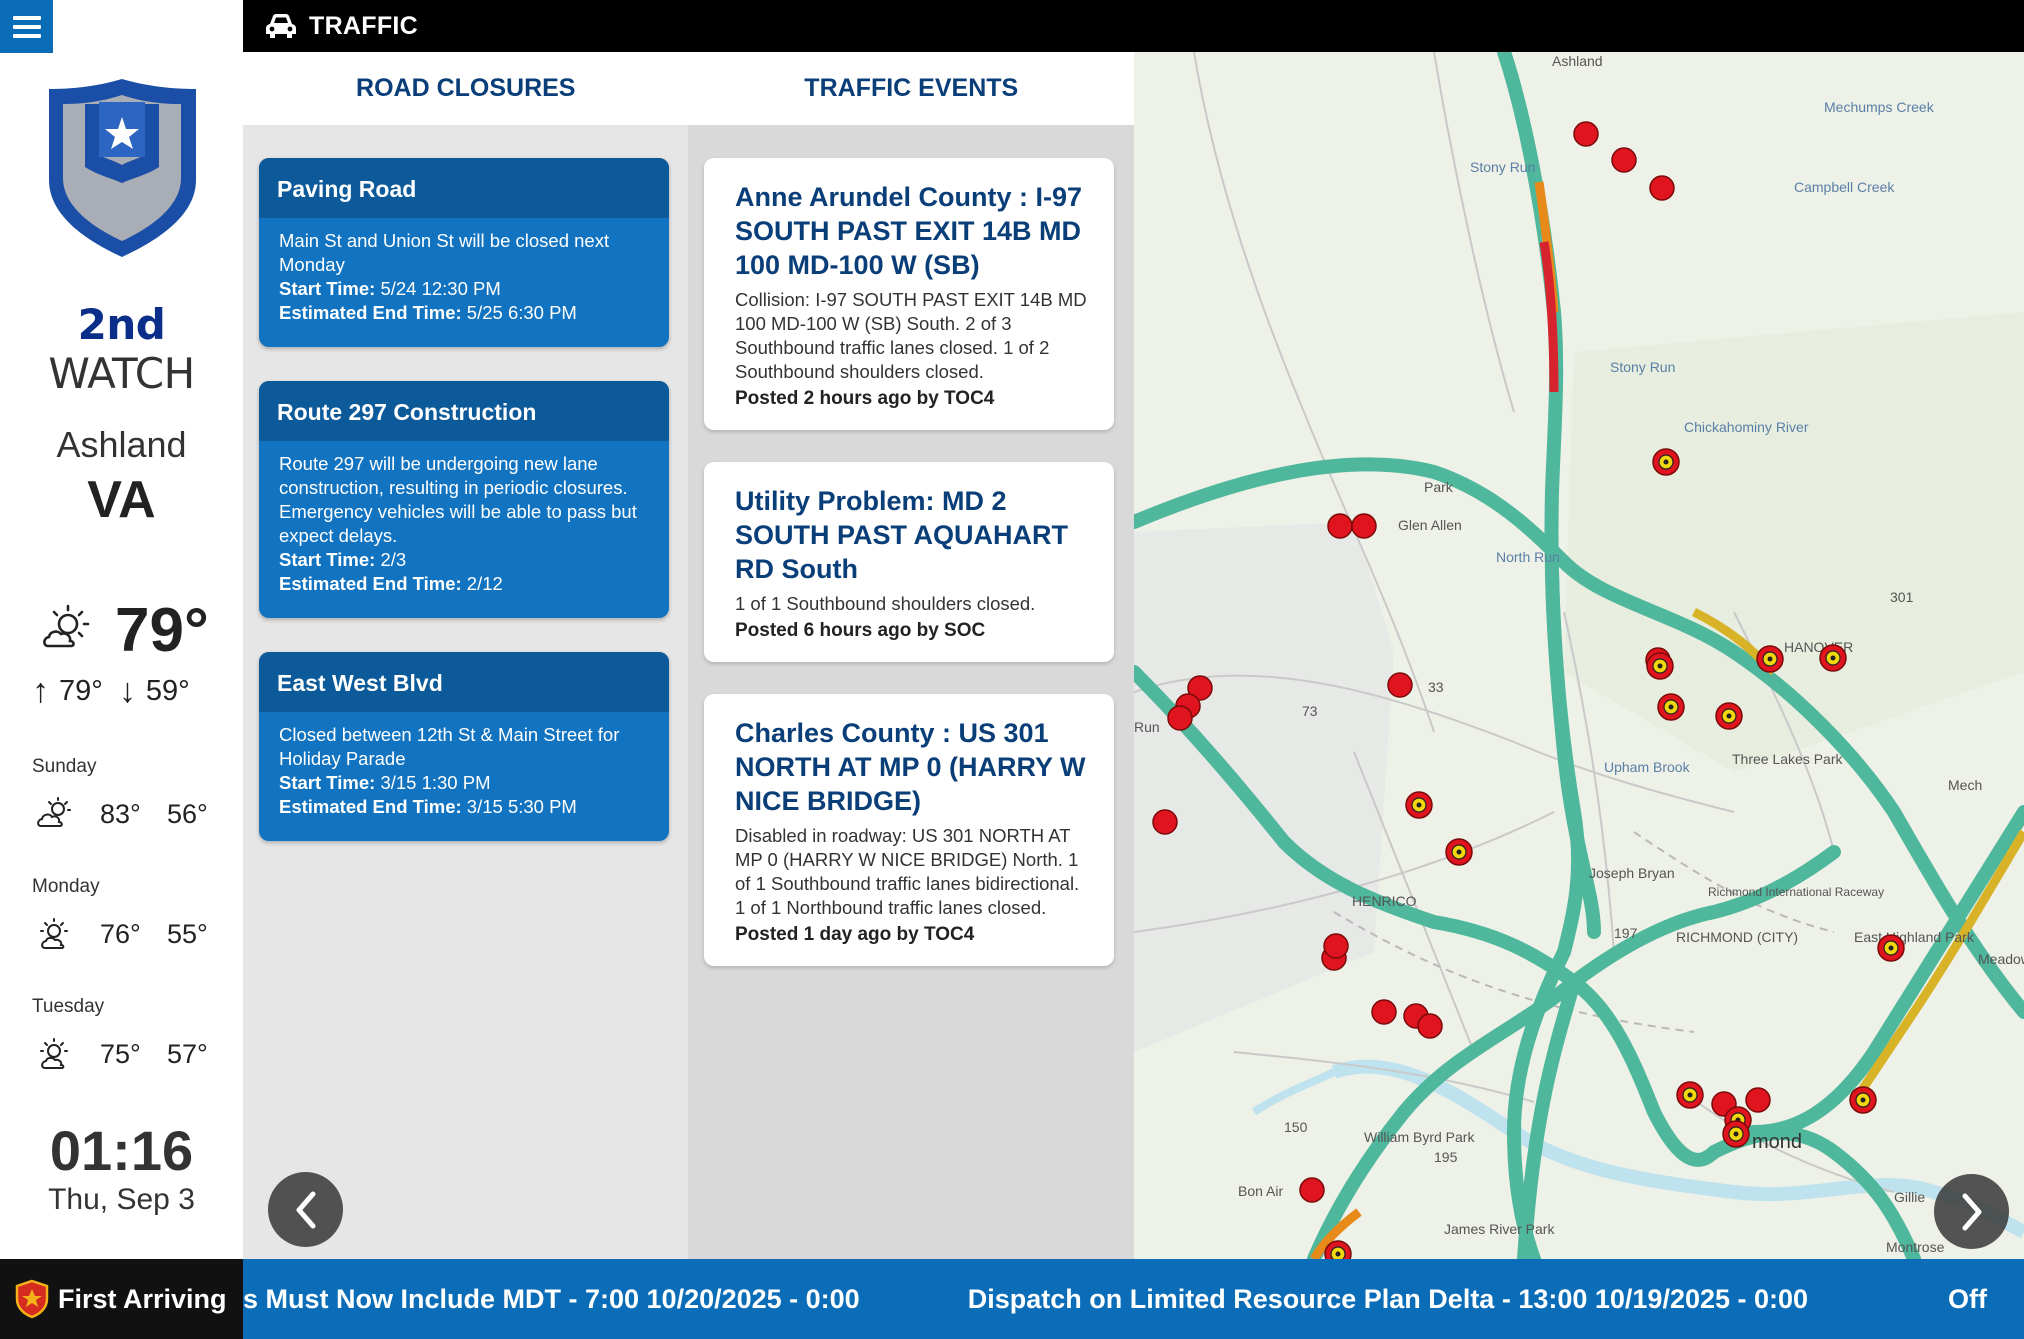 This screenshot has width=2024, height=1339. Describe the element at coordinates (54, 812) in the screenshot. I see `partly-cloudy-icon` at that location.